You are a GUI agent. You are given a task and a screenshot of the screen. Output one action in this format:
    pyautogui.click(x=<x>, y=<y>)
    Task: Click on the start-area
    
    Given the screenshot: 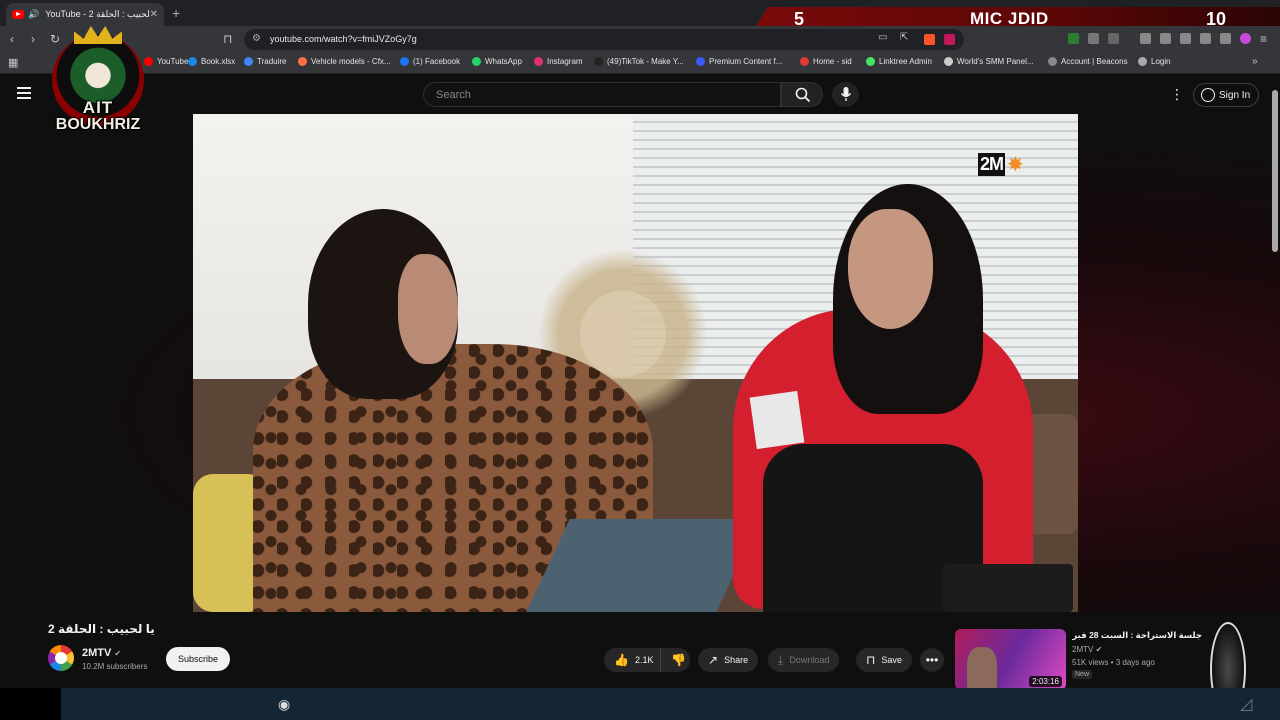 What is the action you would take?
    pyautogui.click(x=30, y=704)
    